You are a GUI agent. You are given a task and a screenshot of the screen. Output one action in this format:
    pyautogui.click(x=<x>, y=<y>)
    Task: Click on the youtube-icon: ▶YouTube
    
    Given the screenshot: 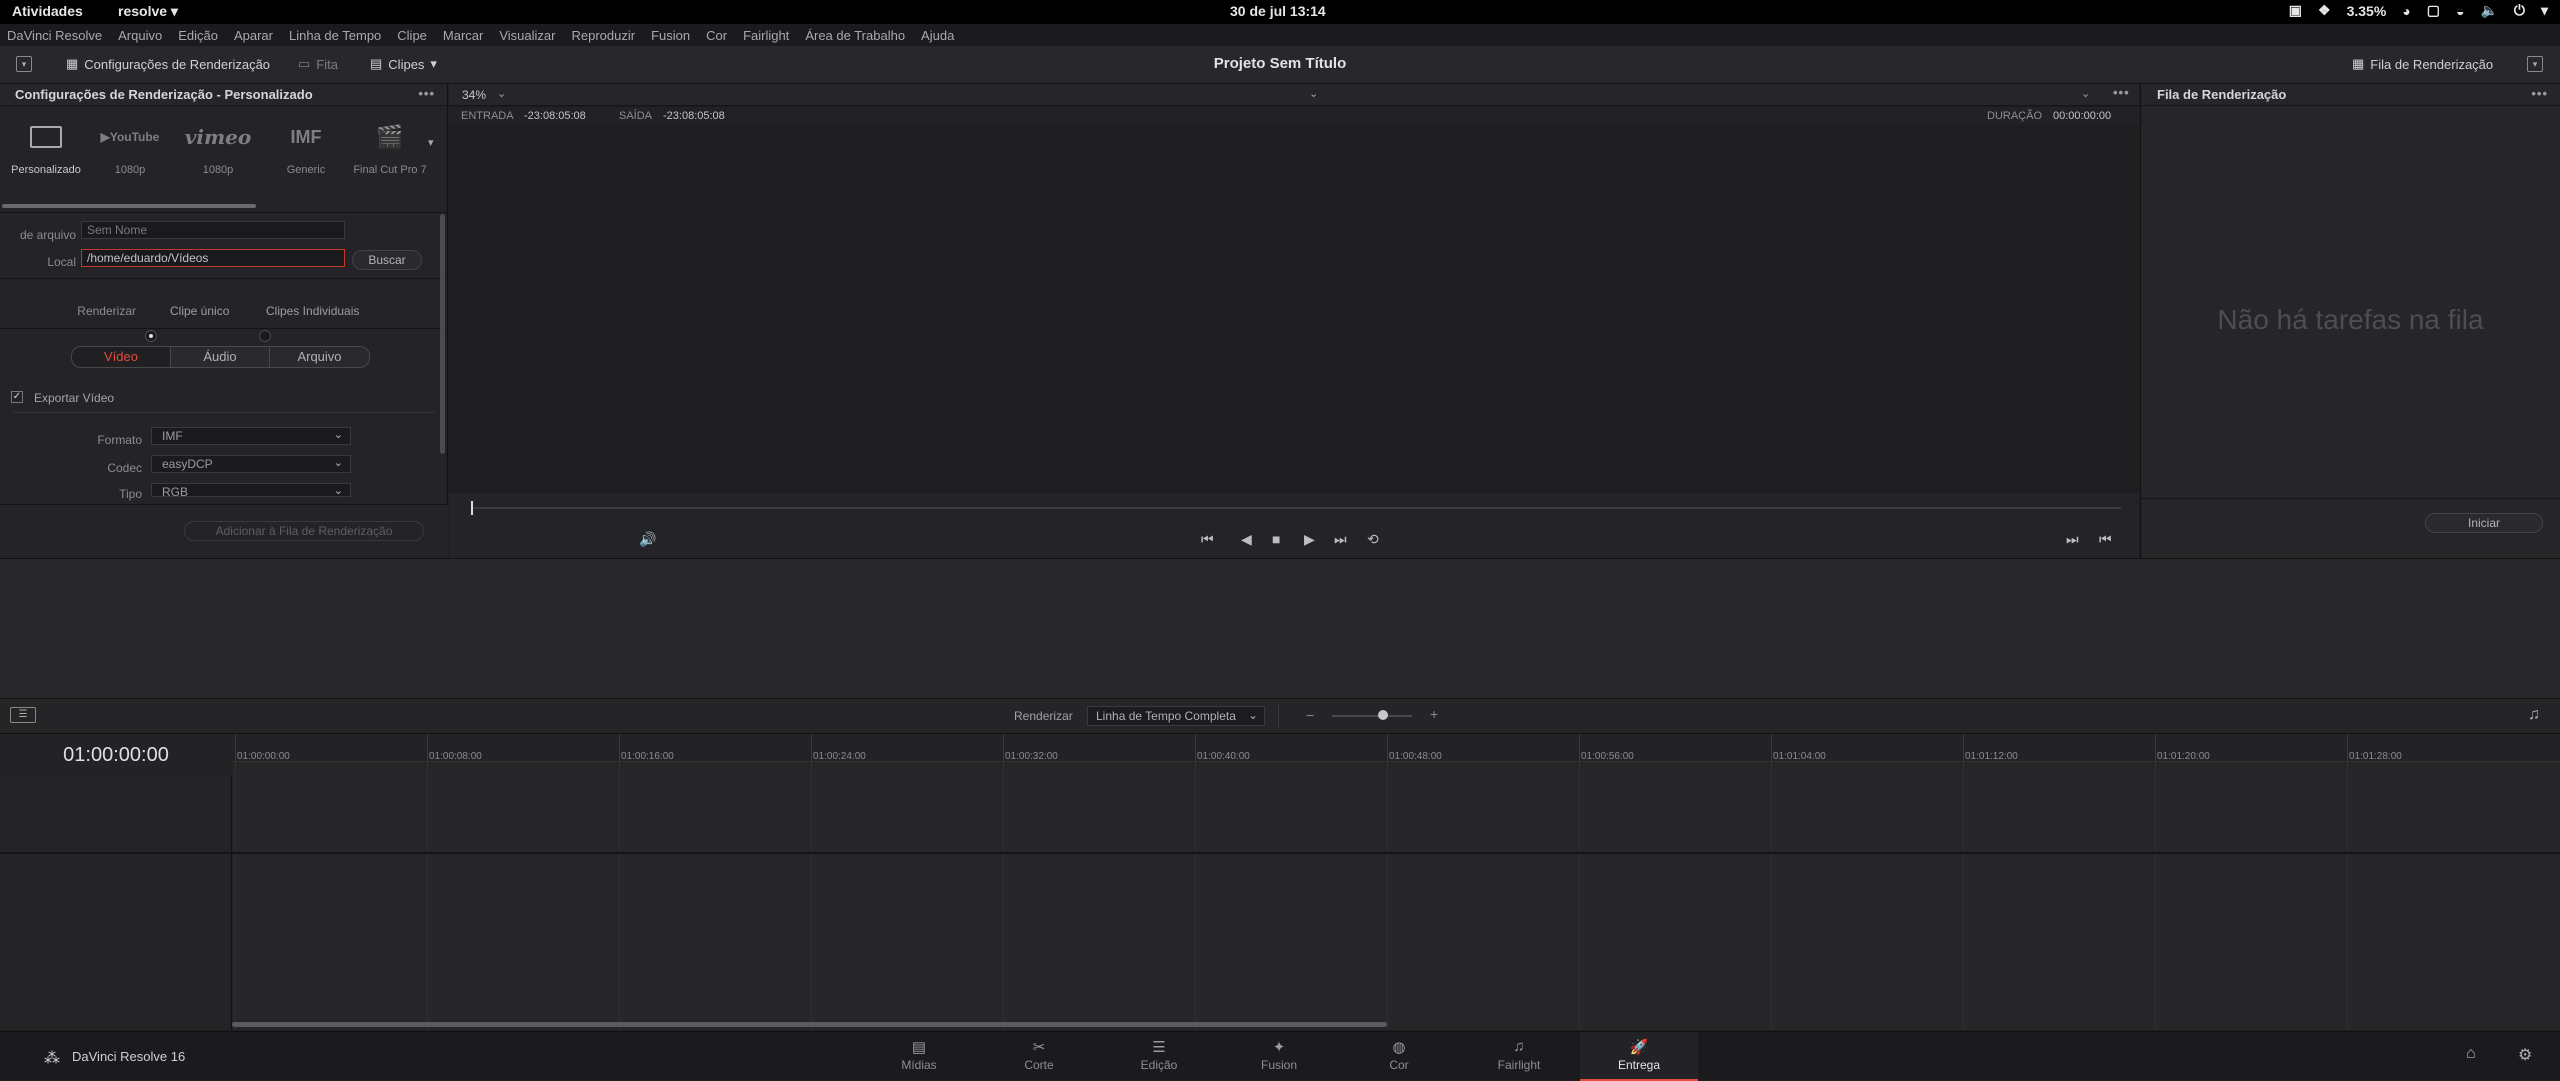 What is the action you would take?
    pyautogui.click(x=130, y=137)
    